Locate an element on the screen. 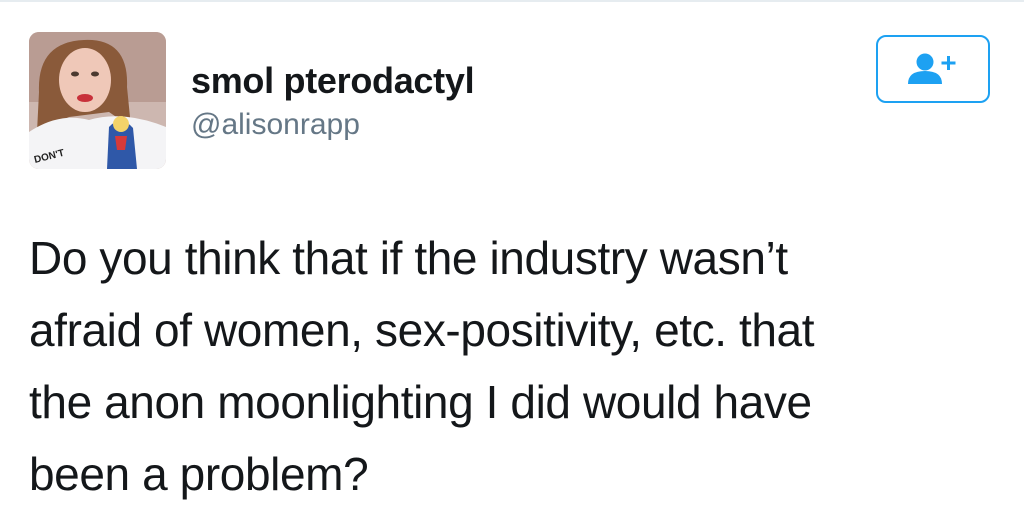 This screenshot has width=1024, height=526. tweet-line: Do you think that if the industry wasn’t is located at coordinates (408, 258).